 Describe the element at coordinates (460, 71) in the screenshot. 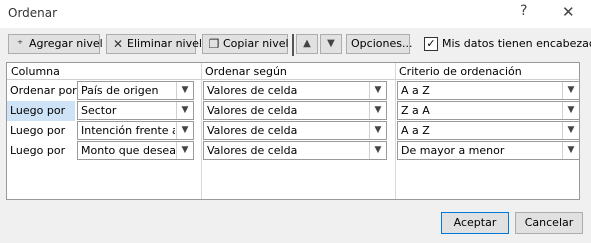

I see `order-header: Criterio de ordenación` at that location.